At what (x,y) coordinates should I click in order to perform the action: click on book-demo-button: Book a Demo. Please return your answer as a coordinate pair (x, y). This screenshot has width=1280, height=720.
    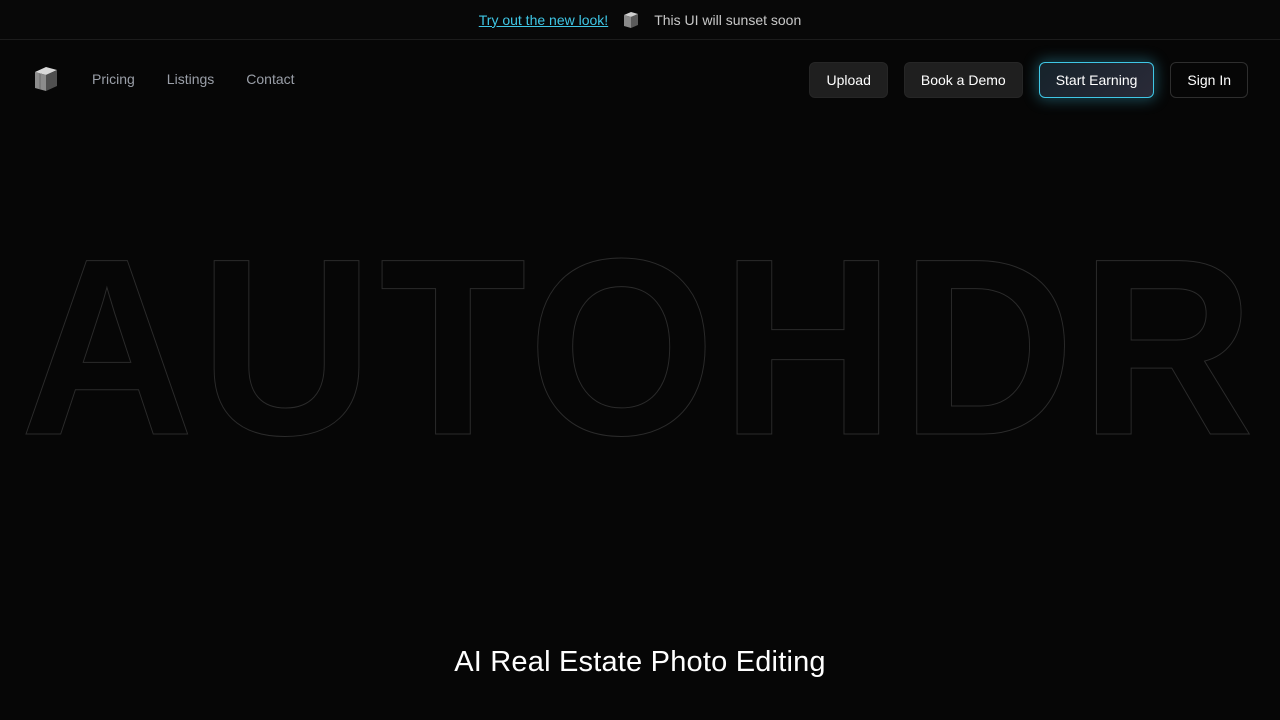
    Looking at the image, I should click on (963, 80).